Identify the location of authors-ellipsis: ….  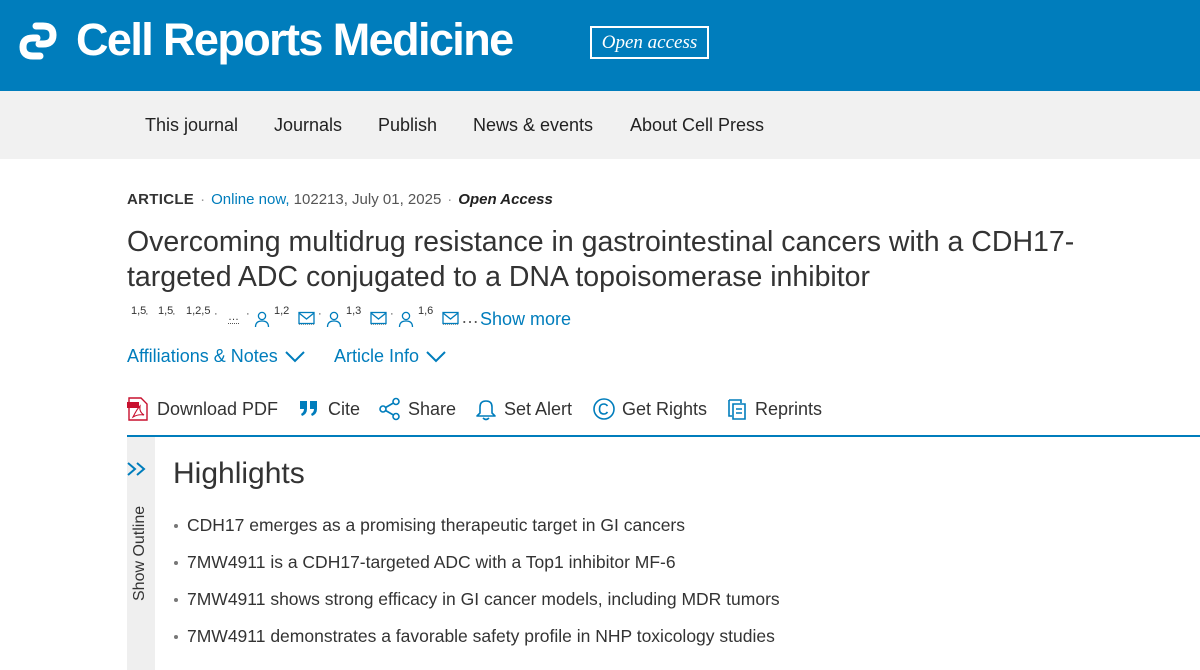
(470, 317).